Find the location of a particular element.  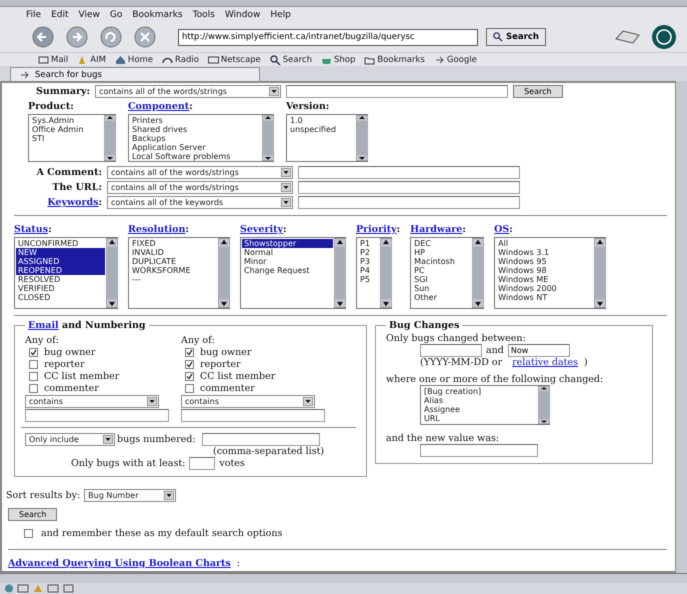

list-box: FIXED INVALID DUPLICATE WORKSFORME --- is located at coordinates (179, 273).